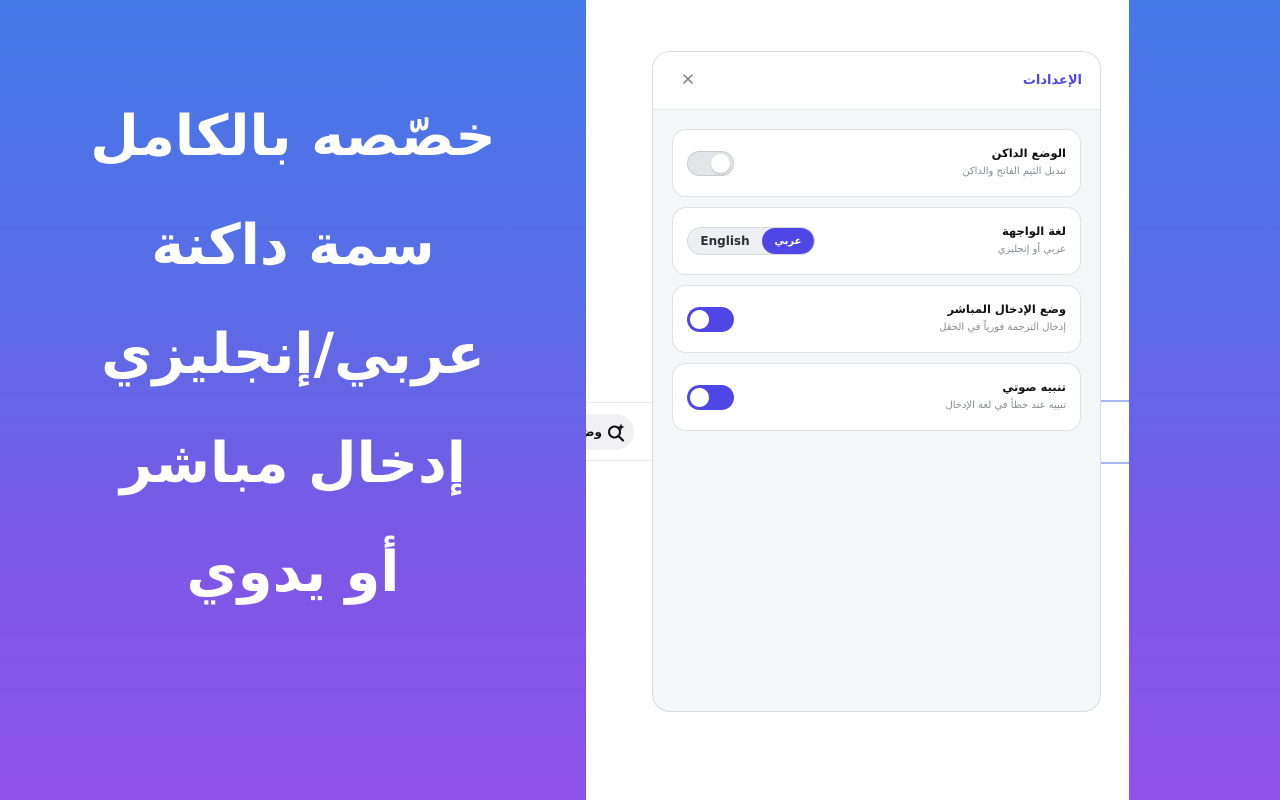 The width and height of the screenshot is (1280, 800). I want to click on setting-label: لغة الواجهة, so click(1033, 231).